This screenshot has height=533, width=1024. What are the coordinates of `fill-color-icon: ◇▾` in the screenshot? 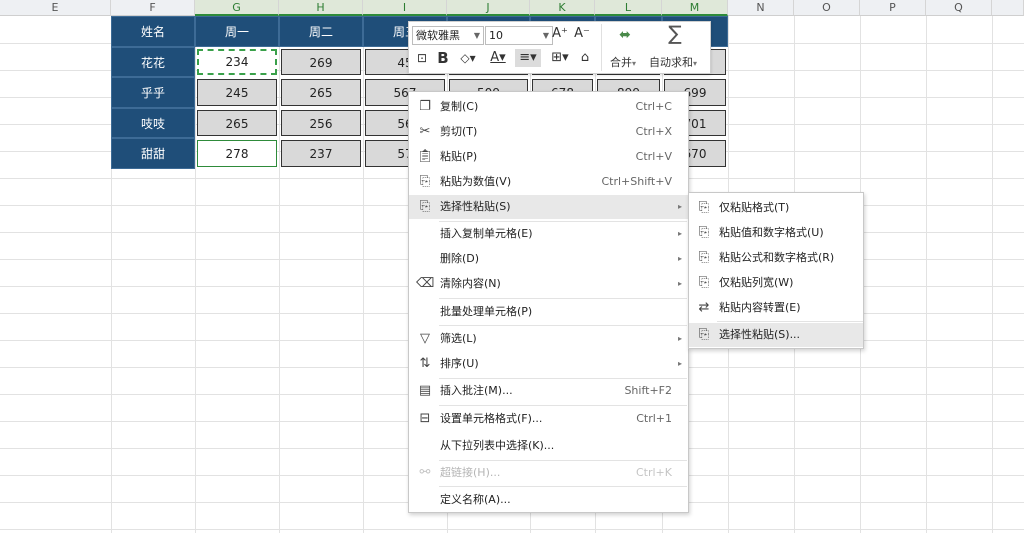 It's located at (468, 58).